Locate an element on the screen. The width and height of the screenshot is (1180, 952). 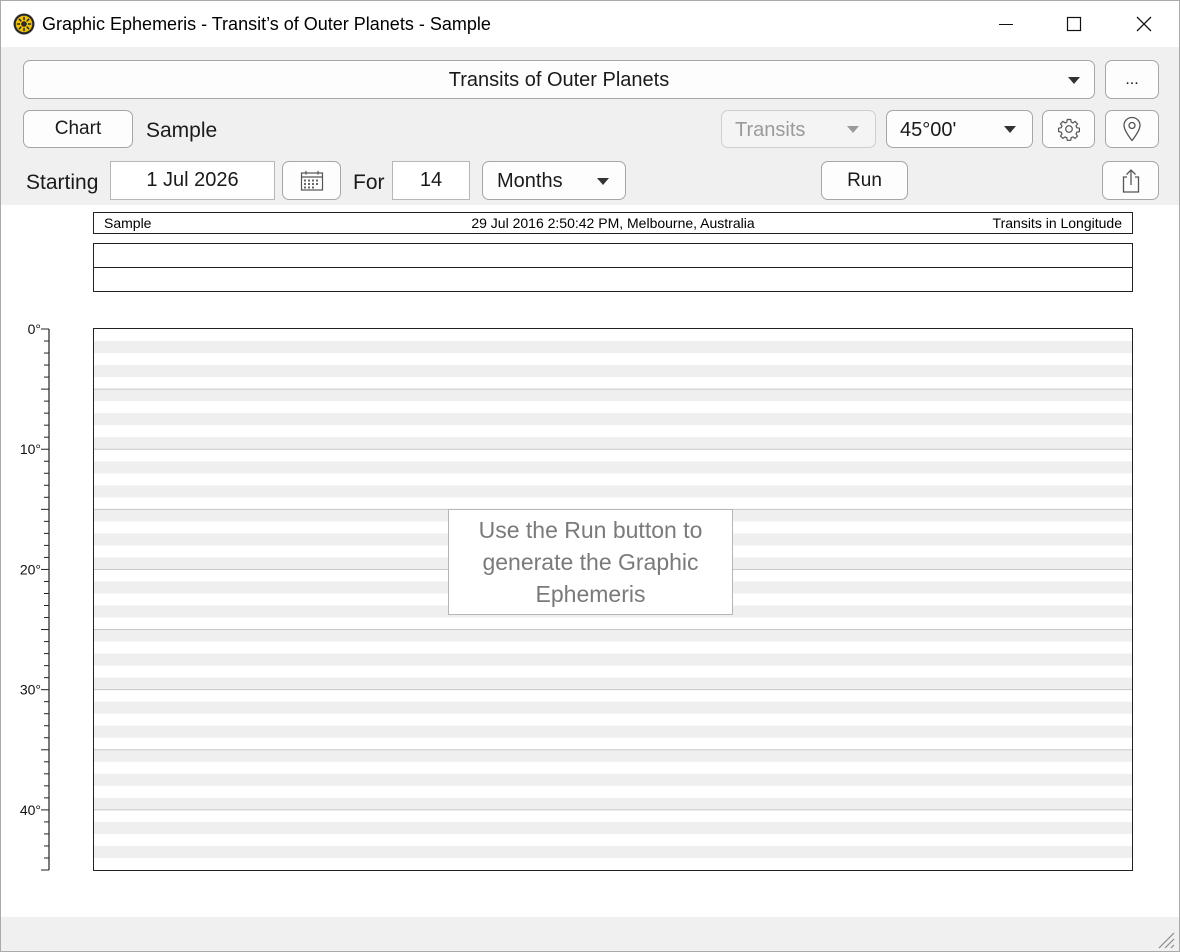
start-date-value: 1 Jul 2026 is located at coordinates (192, 180).